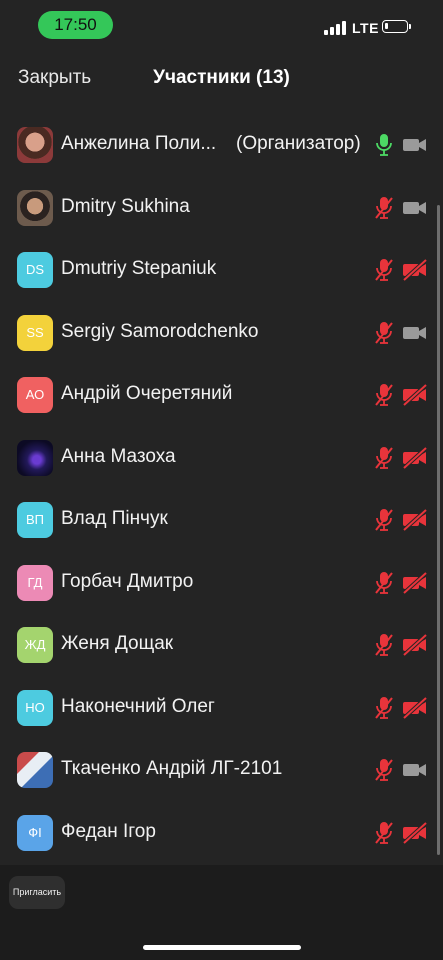 The image size is (443, 960). I want to click on network-label: LTE, so click(365, 28).